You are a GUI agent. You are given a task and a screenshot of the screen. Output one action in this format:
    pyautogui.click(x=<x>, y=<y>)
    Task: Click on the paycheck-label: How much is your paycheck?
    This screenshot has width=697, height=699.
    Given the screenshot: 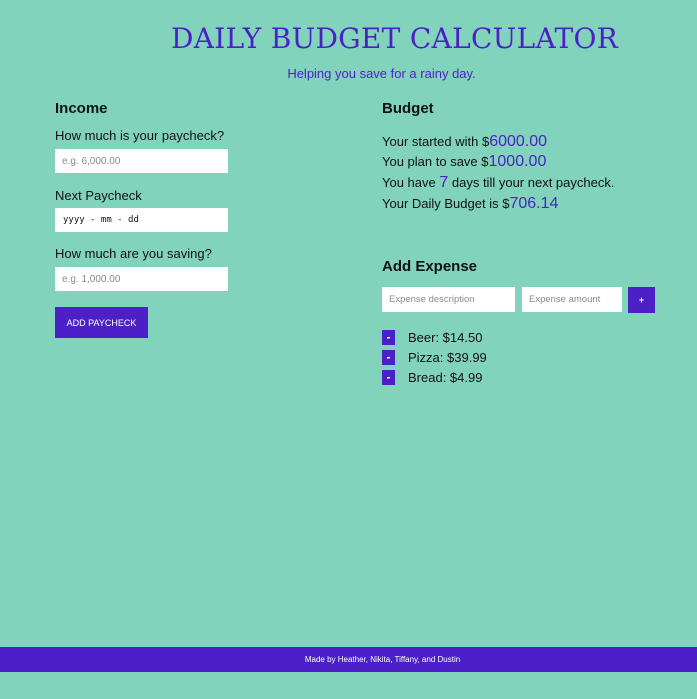 What is the action you would take?
    pyautogui.click(x=140, y=135)
    